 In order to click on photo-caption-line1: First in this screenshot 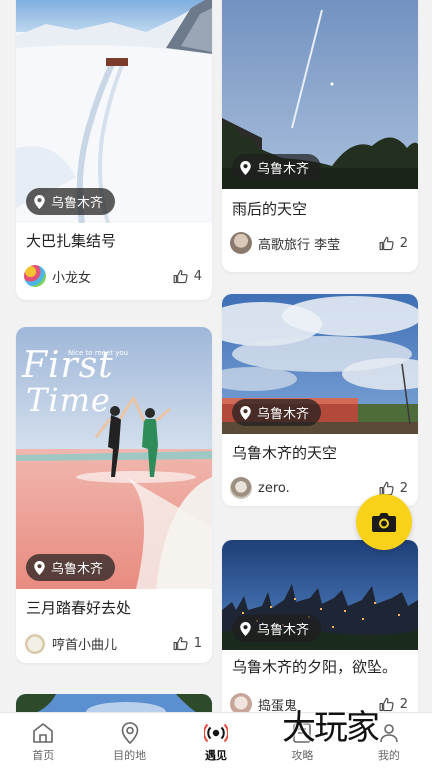, I will do `click(68, 365)`.